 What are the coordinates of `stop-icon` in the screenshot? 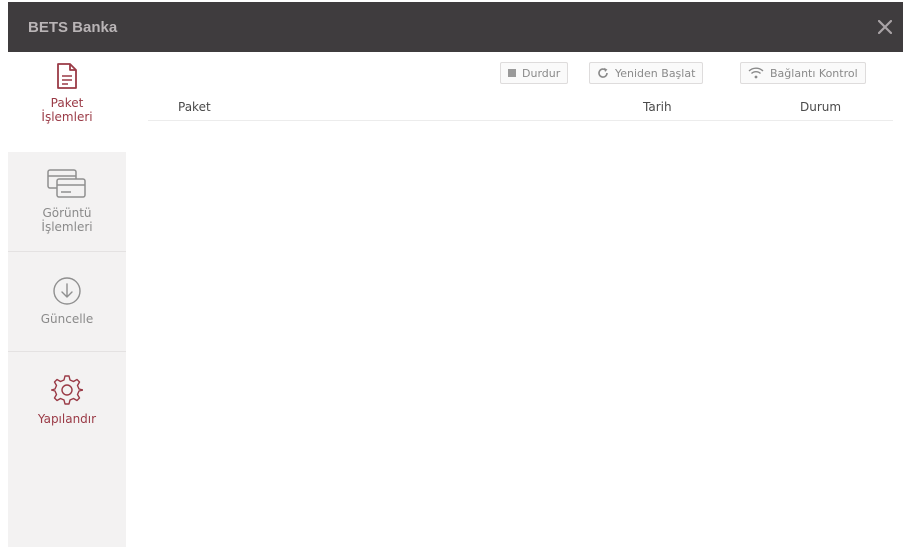 It's located at (512, 73).